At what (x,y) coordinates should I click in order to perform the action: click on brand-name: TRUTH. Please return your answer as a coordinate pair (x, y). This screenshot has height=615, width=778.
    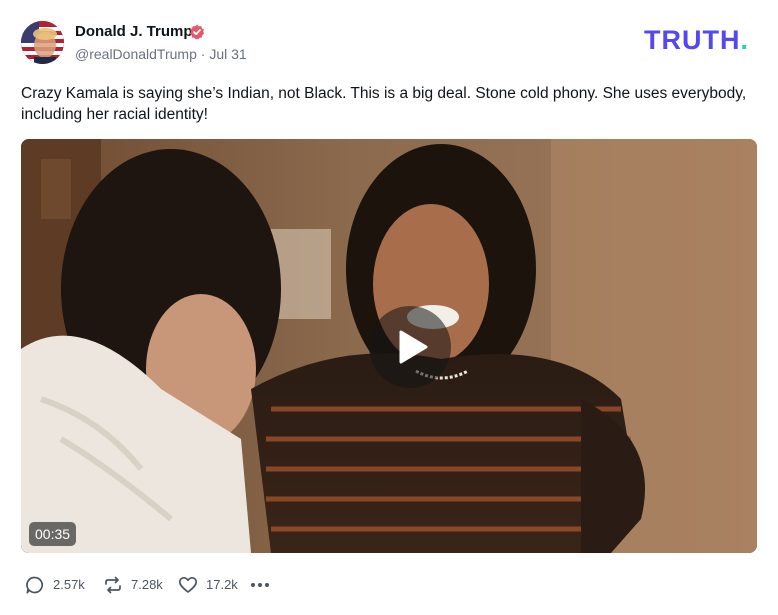
    Looking at the image, I should click on (692, 40).